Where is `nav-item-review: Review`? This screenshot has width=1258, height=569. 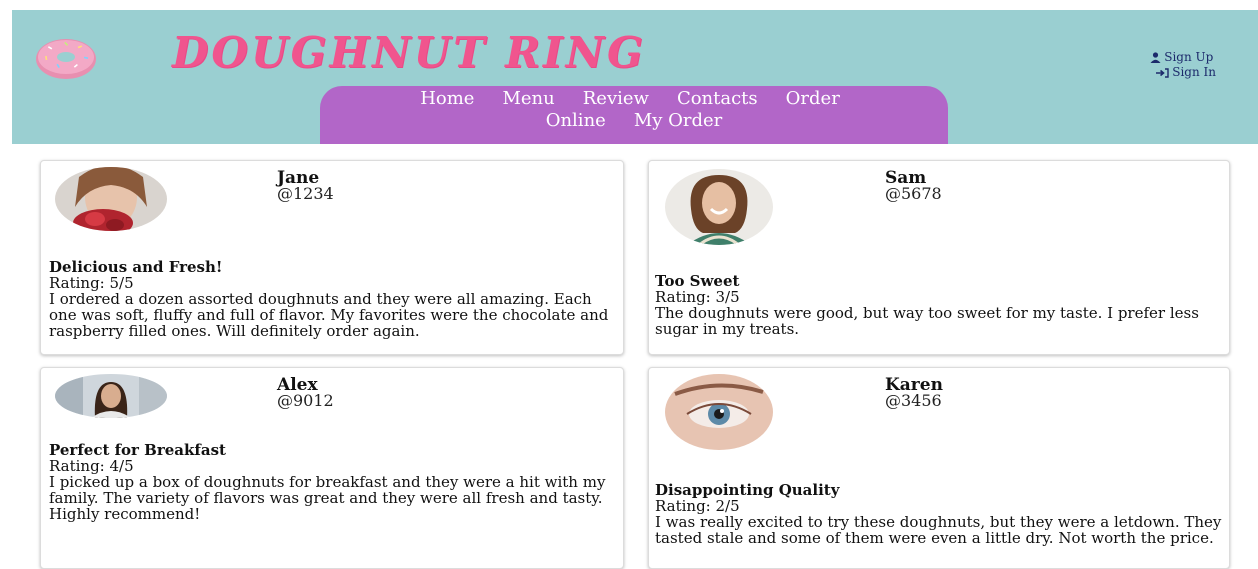 nav-item-review: Review is located at coordinates (616, 98).